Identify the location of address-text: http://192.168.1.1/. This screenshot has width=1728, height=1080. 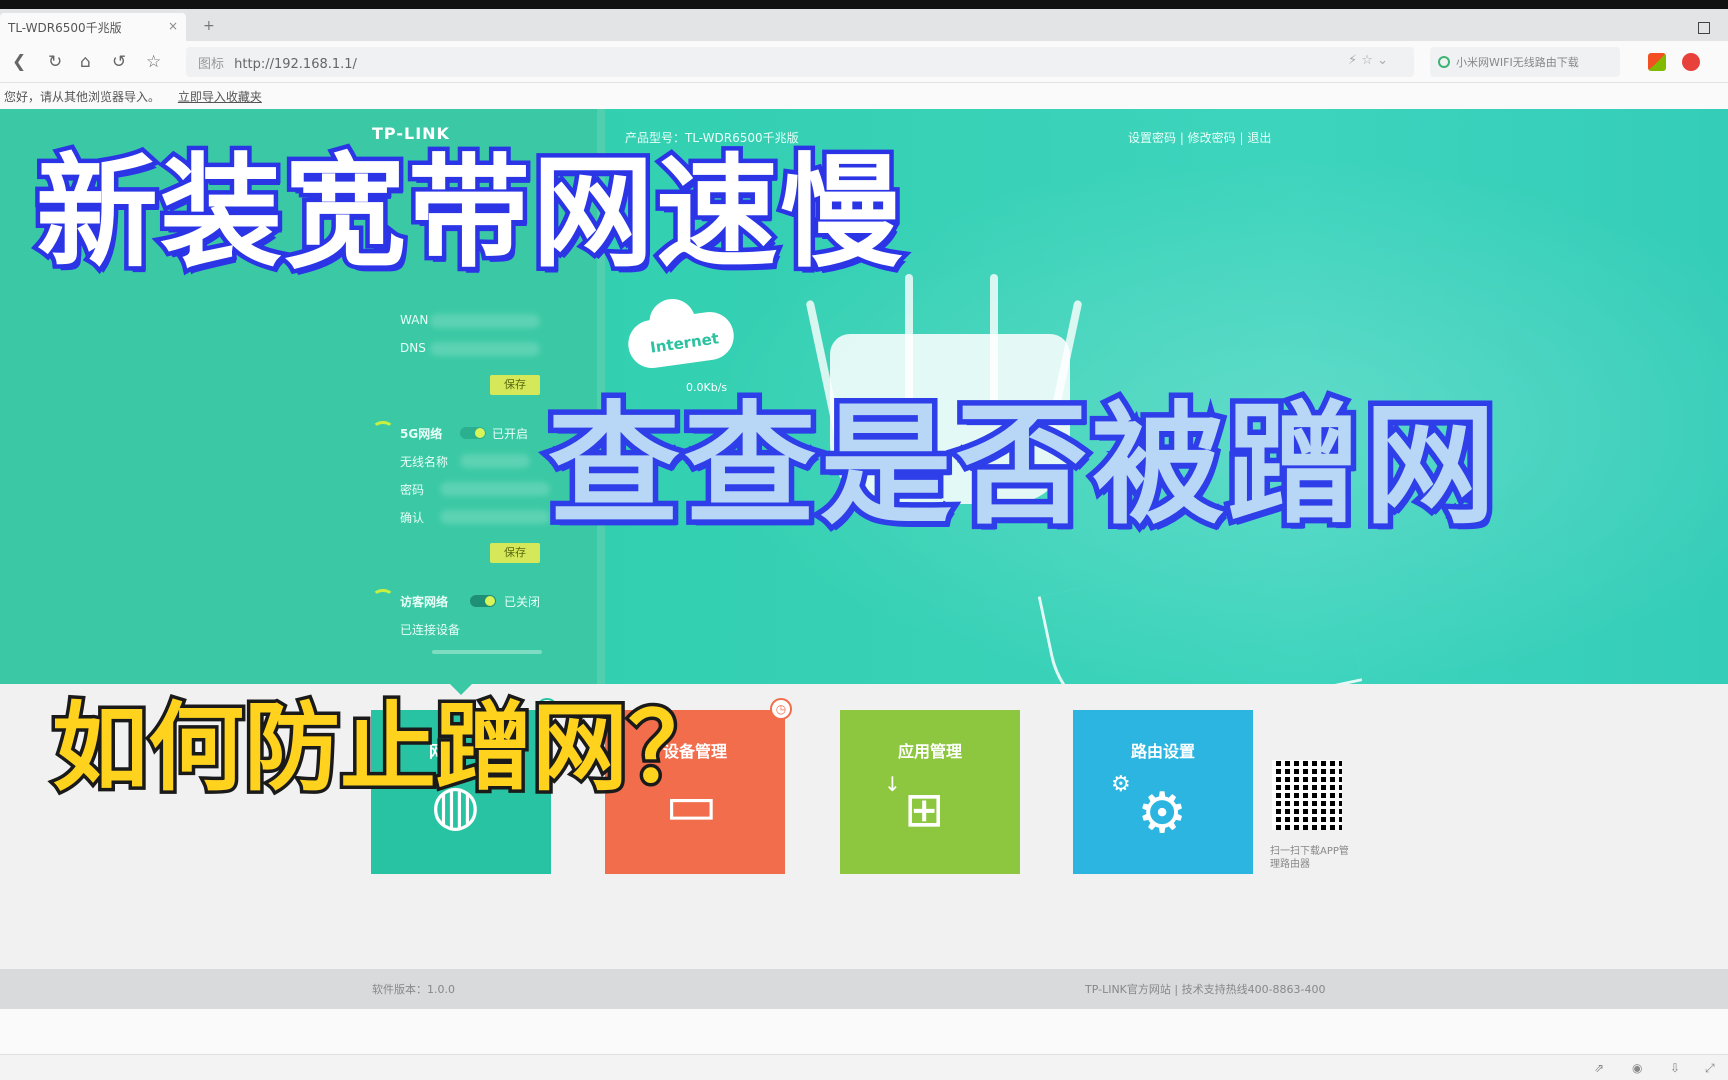
(295, 64).